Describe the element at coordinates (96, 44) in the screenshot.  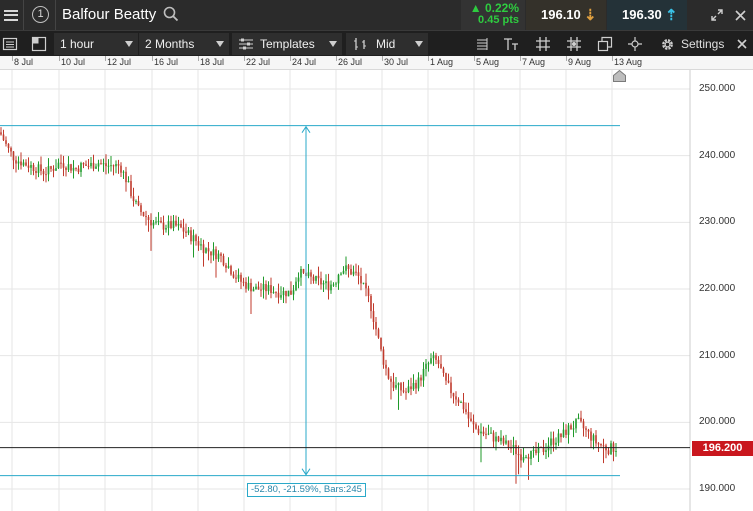
I see `interval-select: 1 hour` at that location.